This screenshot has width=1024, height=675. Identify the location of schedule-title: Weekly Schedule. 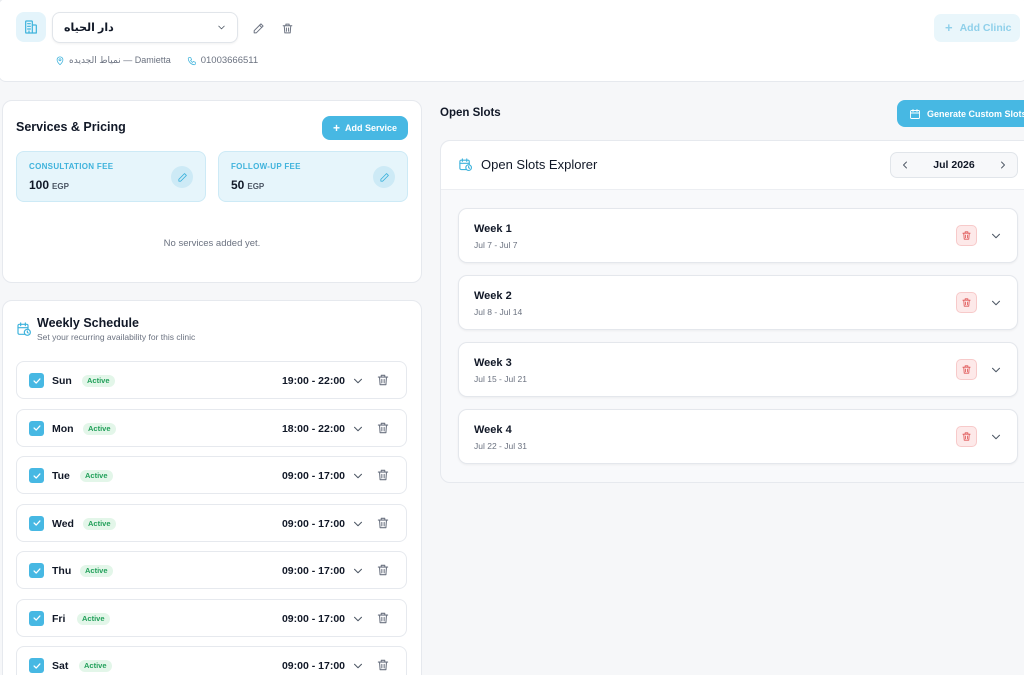
(88, 323).